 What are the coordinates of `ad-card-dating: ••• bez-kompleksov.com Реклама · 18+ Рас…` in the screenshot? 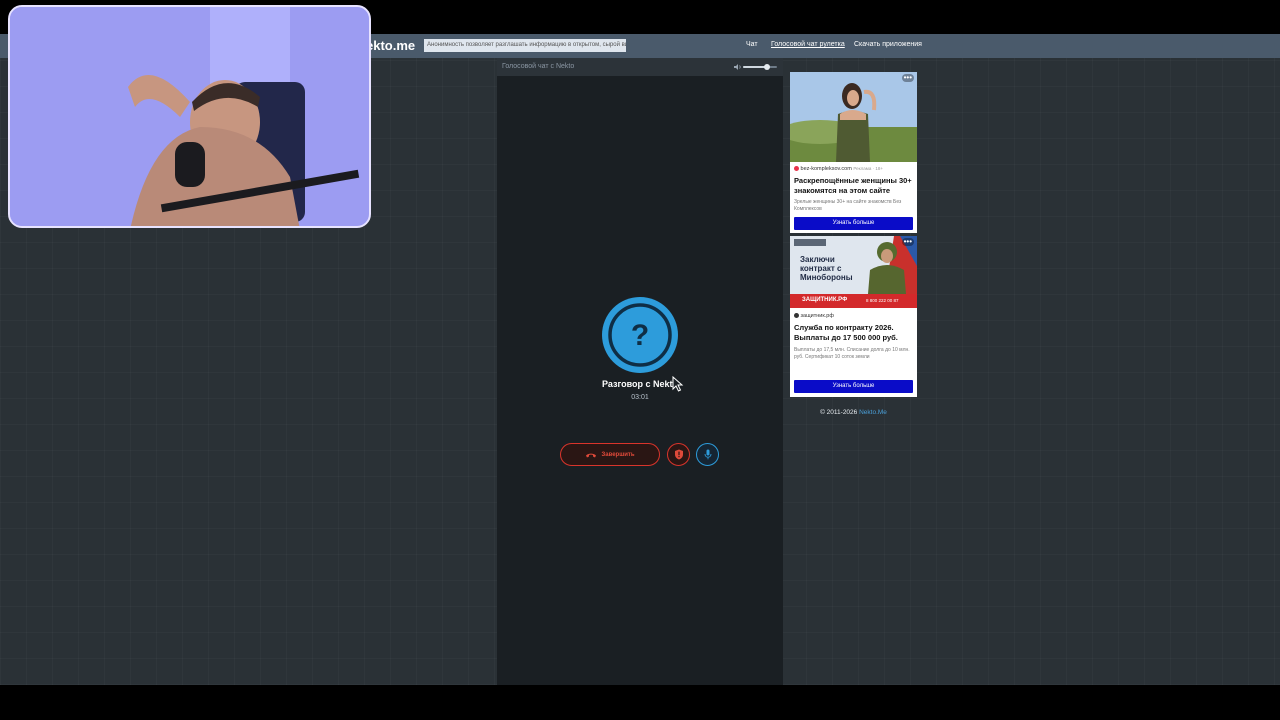 It's located at (853, 152).